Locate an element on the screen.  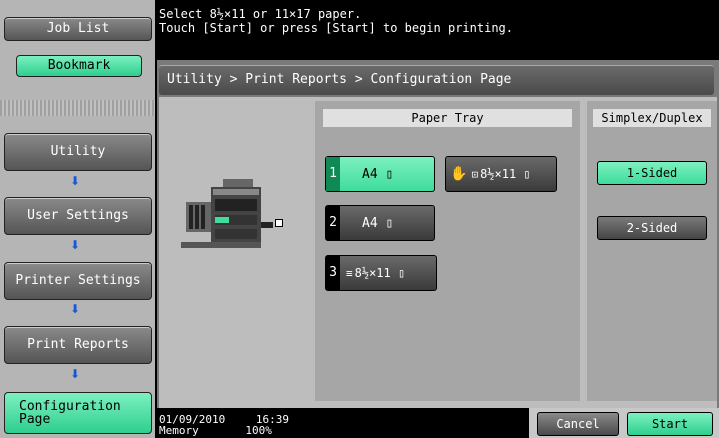
bypass-tray-icon: ⊡ is located at coordinates (475, 174).